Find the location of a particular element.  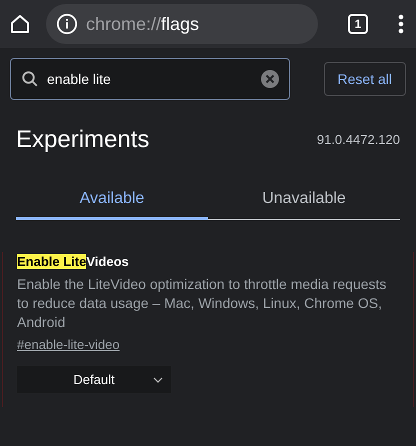

search-field: enable lite is located at coordinates (150, 79).